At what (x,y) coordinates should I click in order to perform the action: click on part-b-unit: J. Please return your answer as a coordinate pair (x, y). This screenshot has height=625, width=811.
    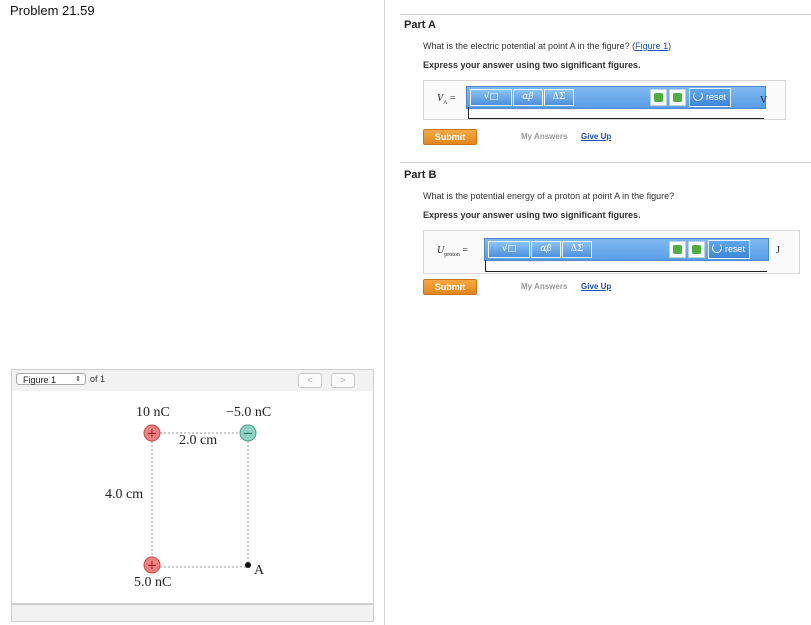
    Looking at the image, I should click on (778, 250).